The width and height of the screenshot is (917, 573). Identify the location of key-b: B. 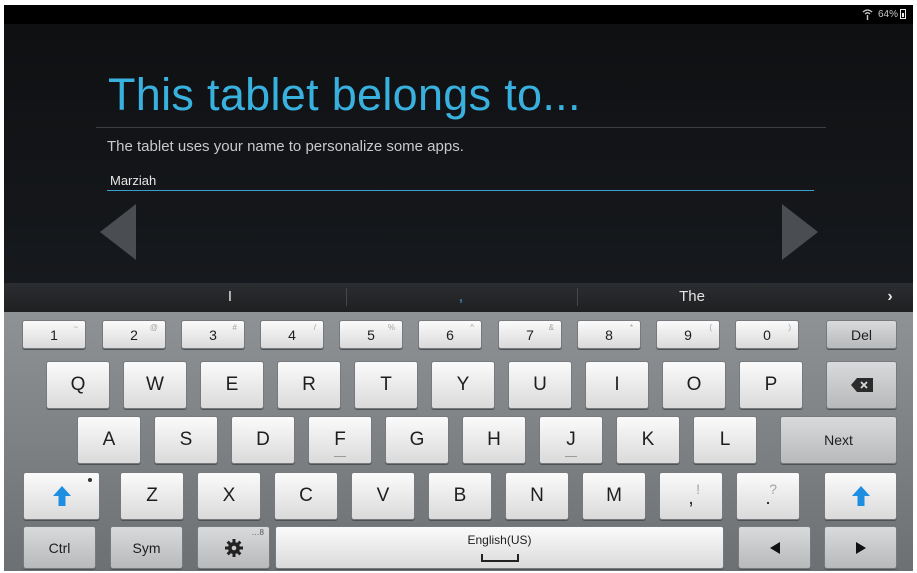
(460, 496).